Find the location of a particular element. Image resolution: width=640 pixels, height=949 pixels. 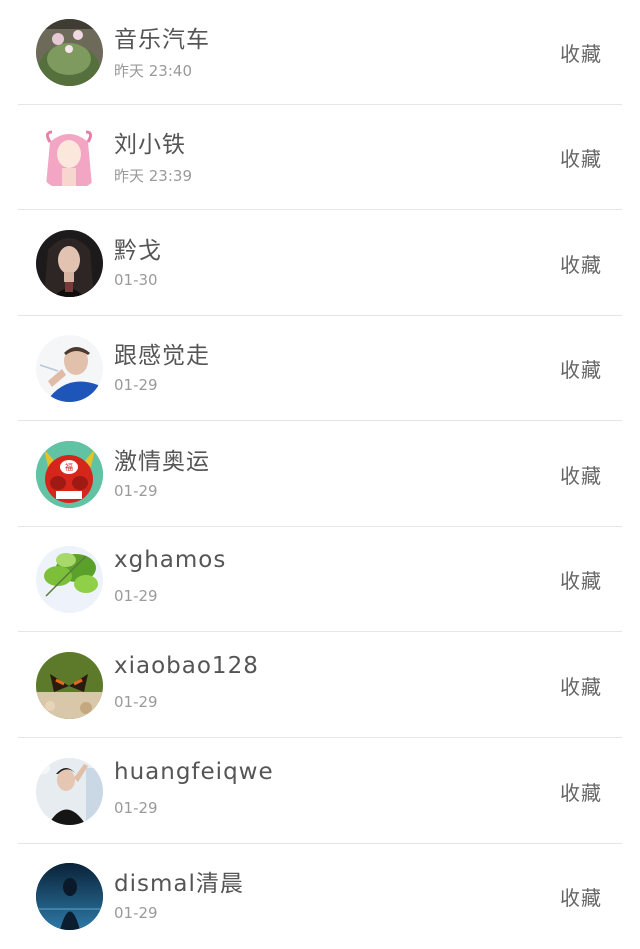

woman-portrait-avatar-icon is located at coordinates (69, 263).